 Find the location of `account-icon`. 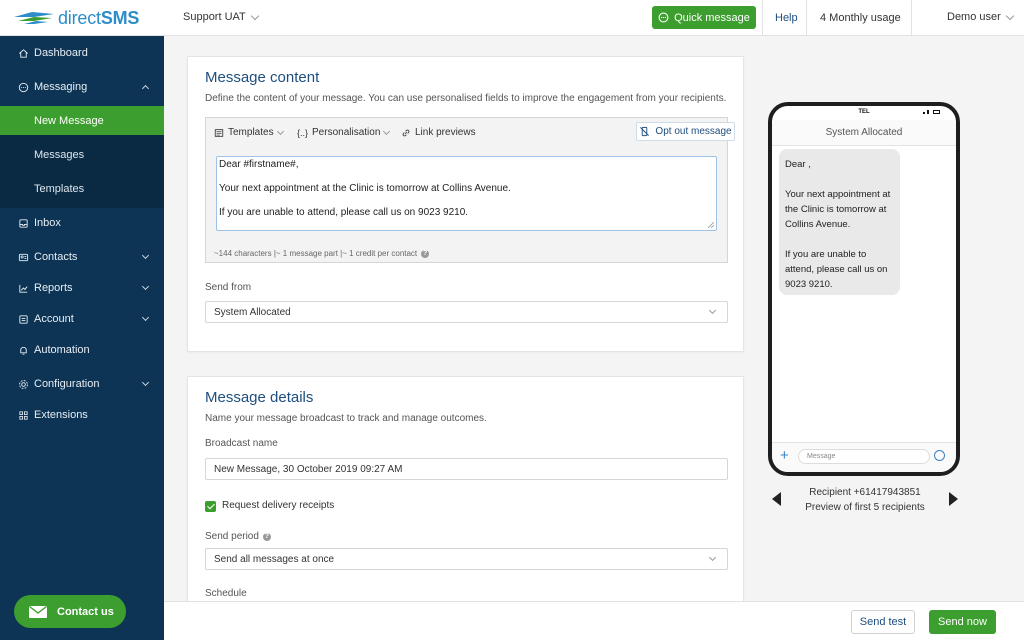

account-icon is located at coordinates (23, 319).